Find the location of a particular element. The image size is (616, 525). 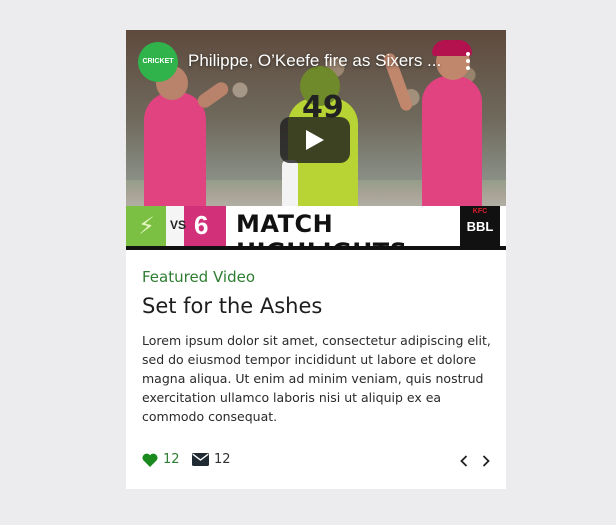

like-button: 12 is located at coordinates (161, 459).